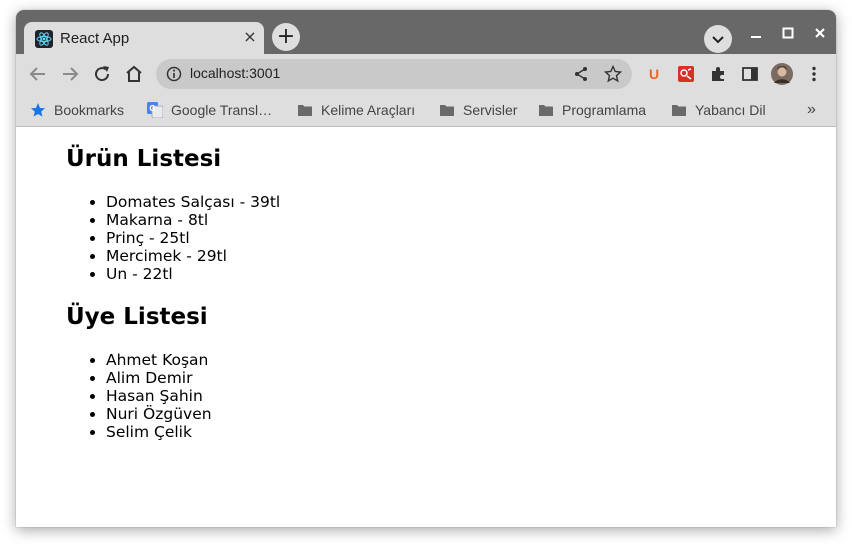  Describe the element at coordinates (193, 202) in the screenshot. I see `product-item: Domates Salçası - 39tl` at that location.